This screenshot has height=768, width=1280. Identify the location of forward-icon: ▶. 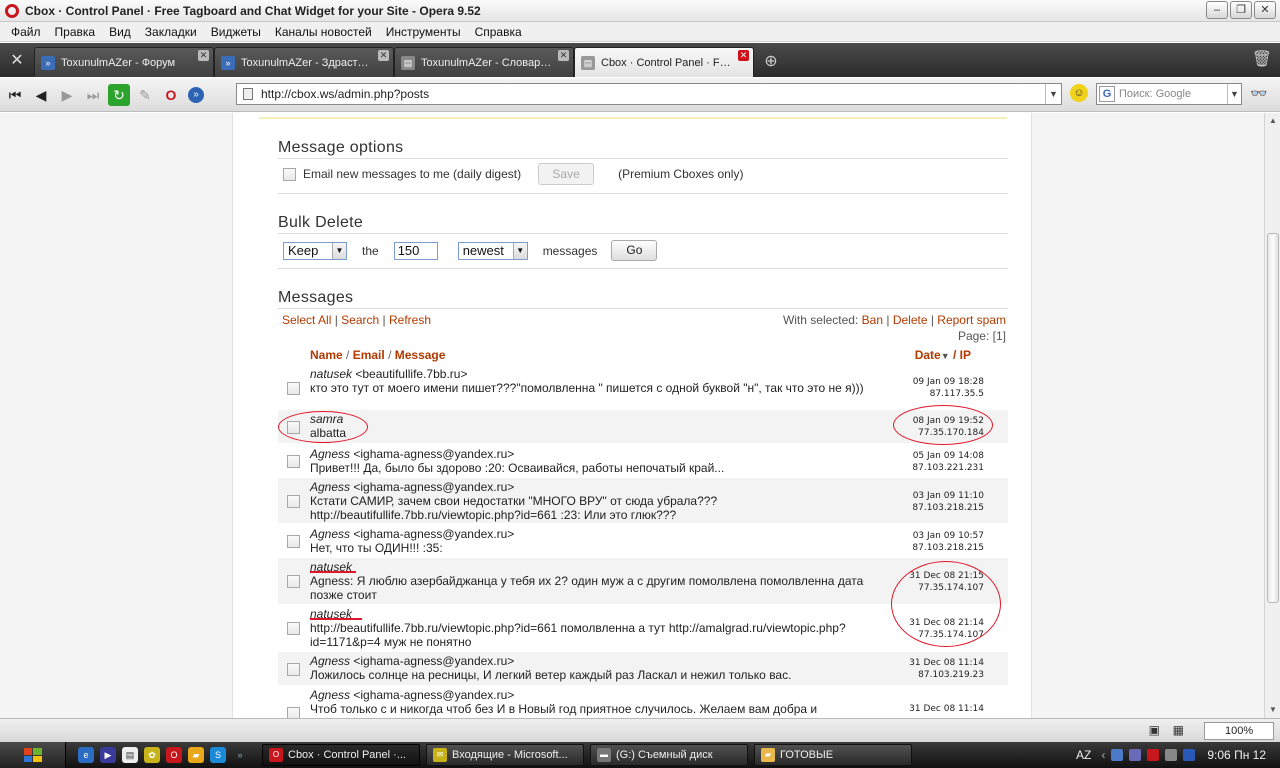
(67, 95).